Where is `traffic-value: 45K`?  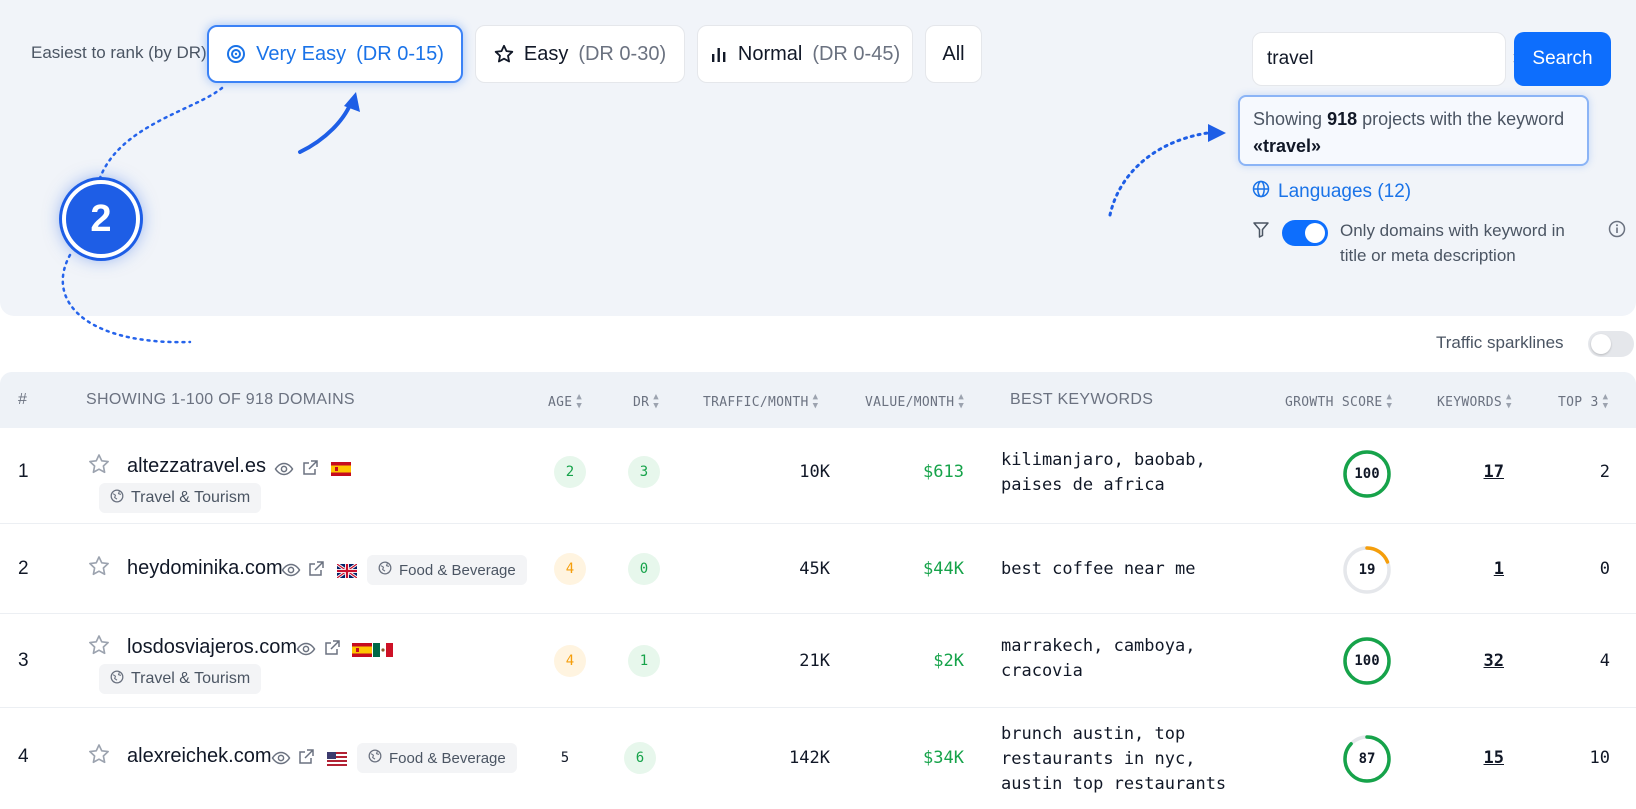 traffic-value: 45K is located at coordinates (814, 569).